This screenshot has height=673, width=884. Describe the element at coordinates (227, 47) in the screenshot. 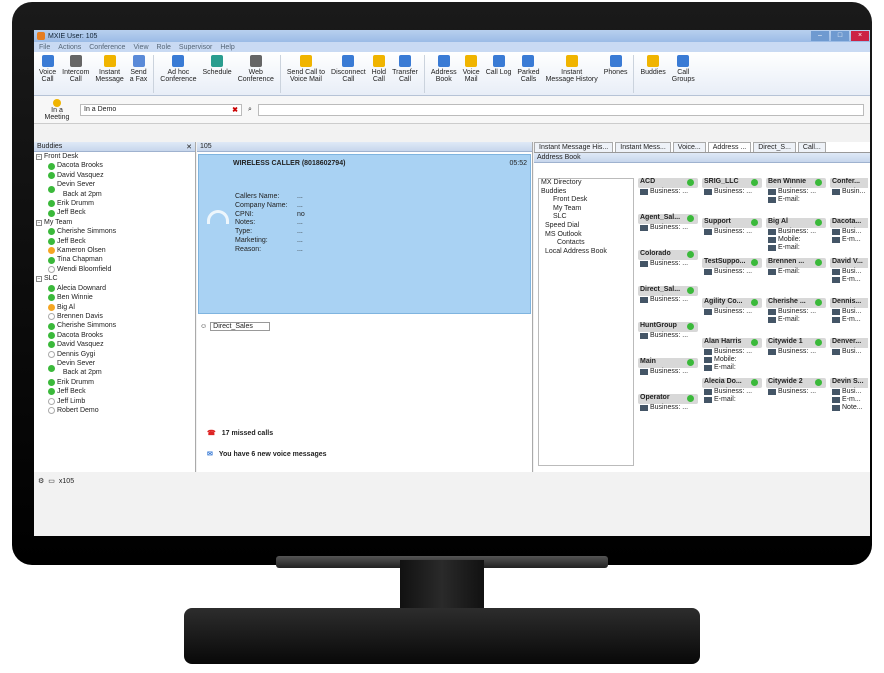

I see `menu-item-help: Help` at that location.